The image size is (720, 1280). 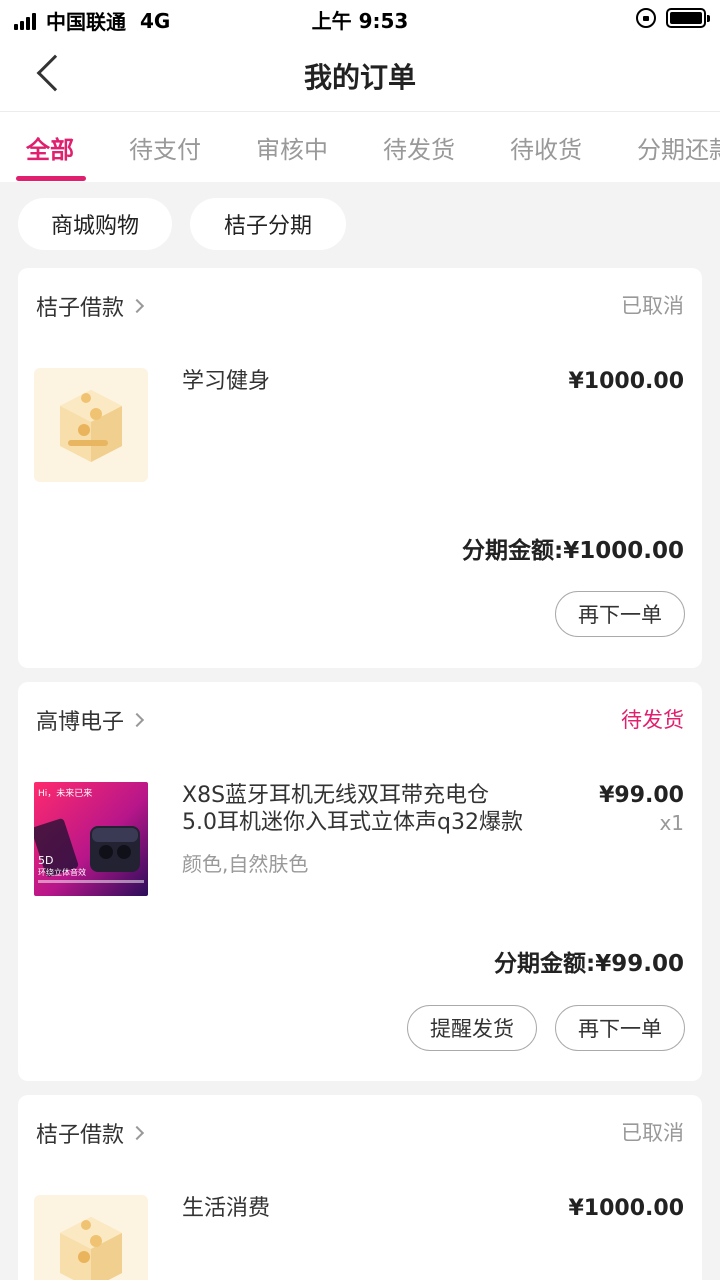 I want to click on chip-orange-installment: 桔子分期, so click(x=268, y=224).